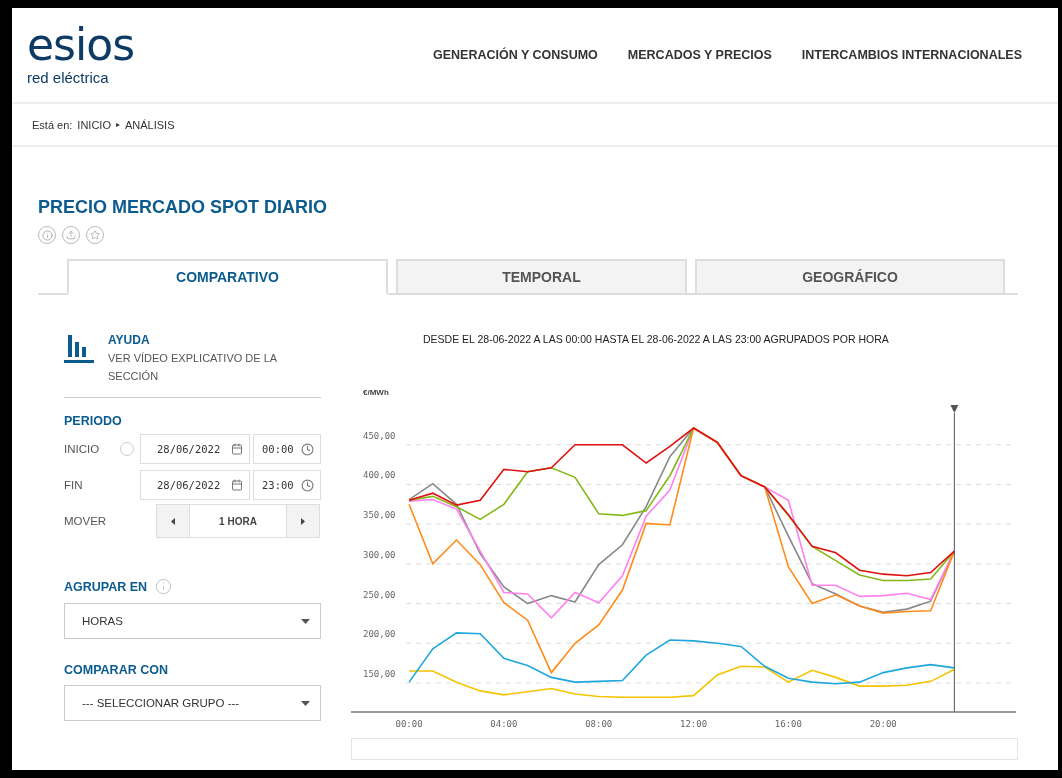  Describe the element at coordinates (850, 277) in the screenshot. I see `tab: GEOGRÁFICO` at that location.